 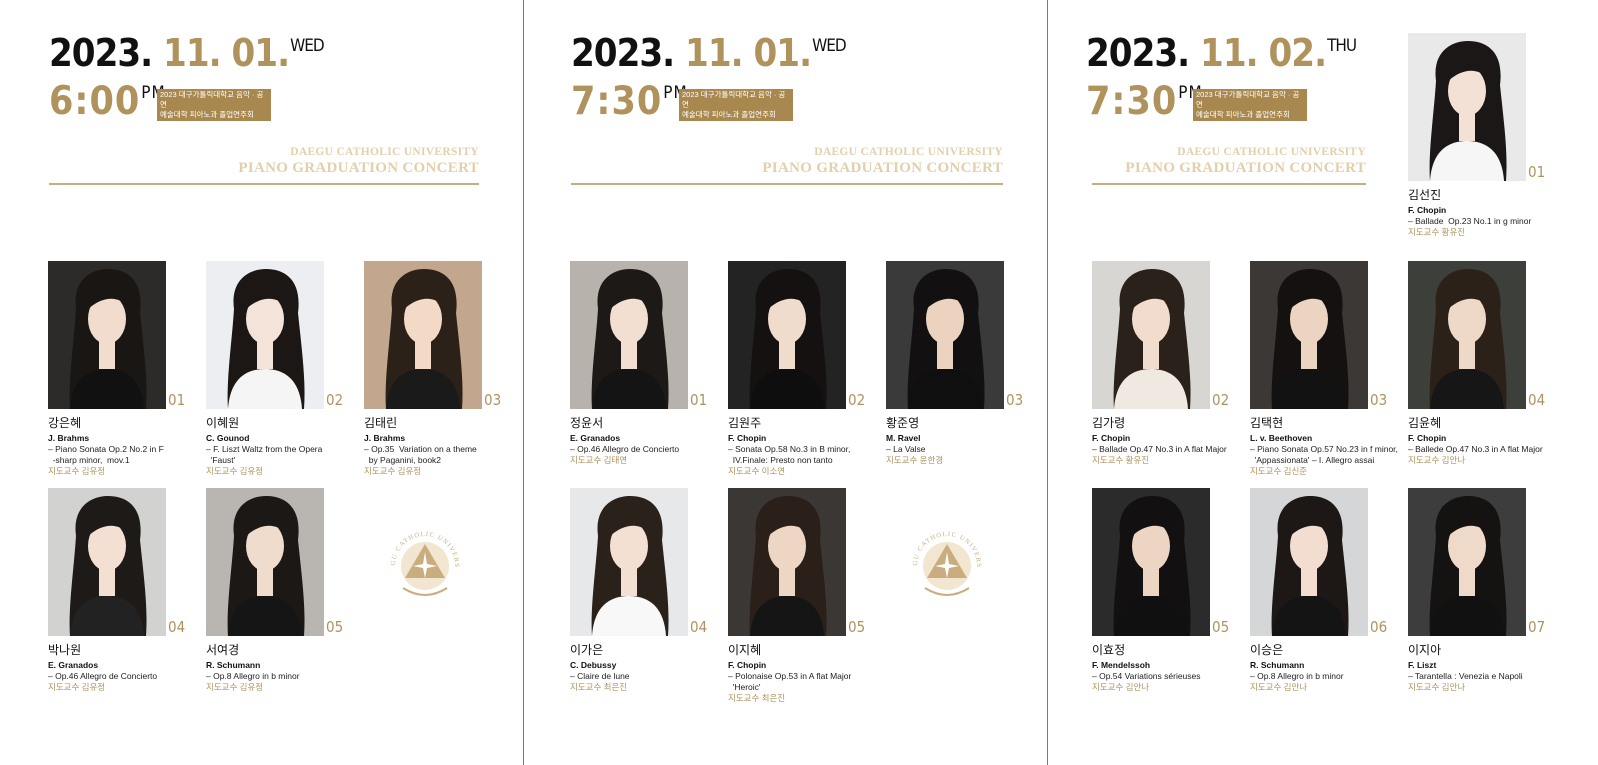 I want to click on advising-professor: 지도교수 윤한경, so click(x=915, y=460).